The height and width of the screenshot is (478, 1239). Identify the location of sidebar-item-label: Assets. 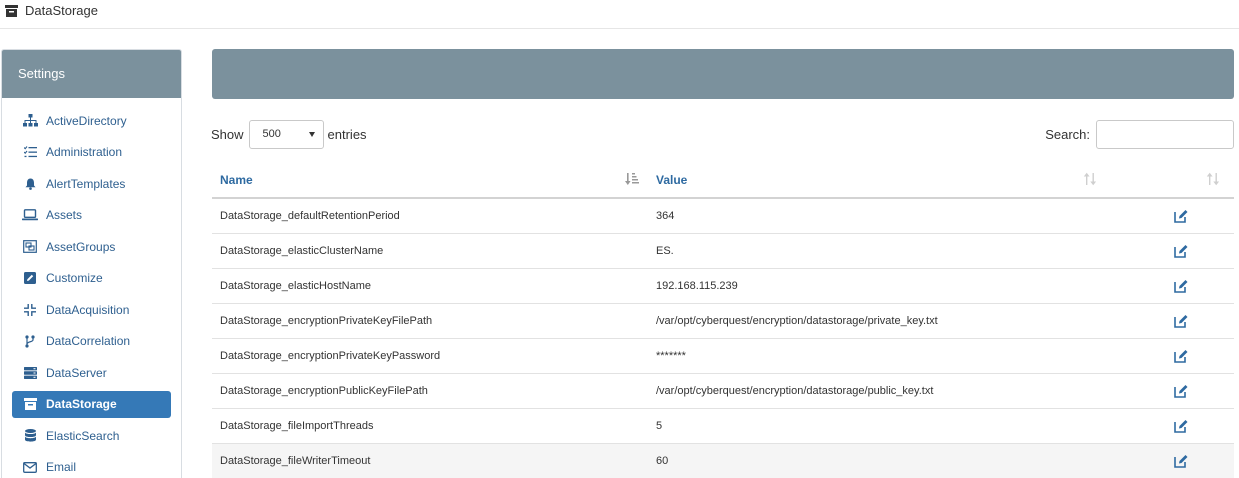
(64, 215).